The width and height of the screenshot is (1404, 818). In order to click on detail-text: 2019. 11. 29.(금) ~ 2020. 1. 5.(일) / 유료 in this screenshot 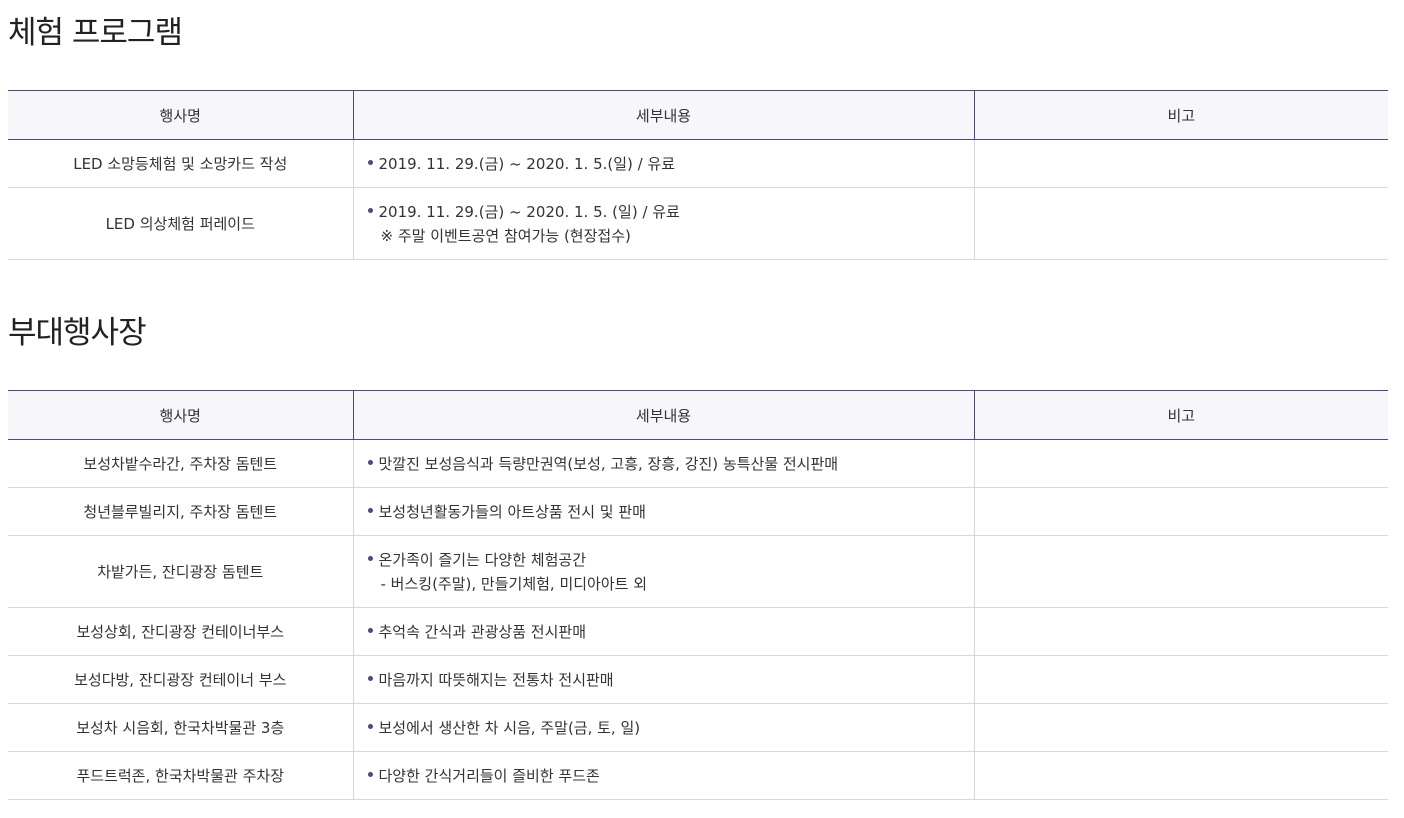, I will do `click(527, 163)`.